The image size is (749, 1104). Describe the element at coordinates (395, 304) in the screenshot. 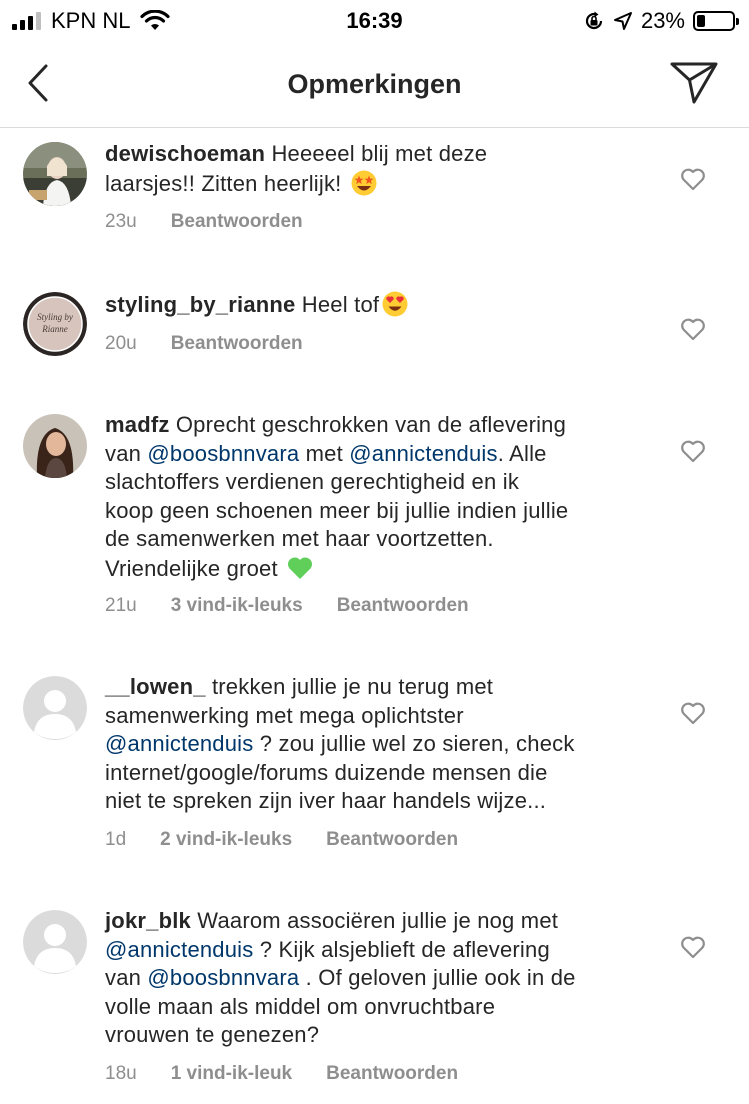

I see `heart-eyes-emoji` at that location.